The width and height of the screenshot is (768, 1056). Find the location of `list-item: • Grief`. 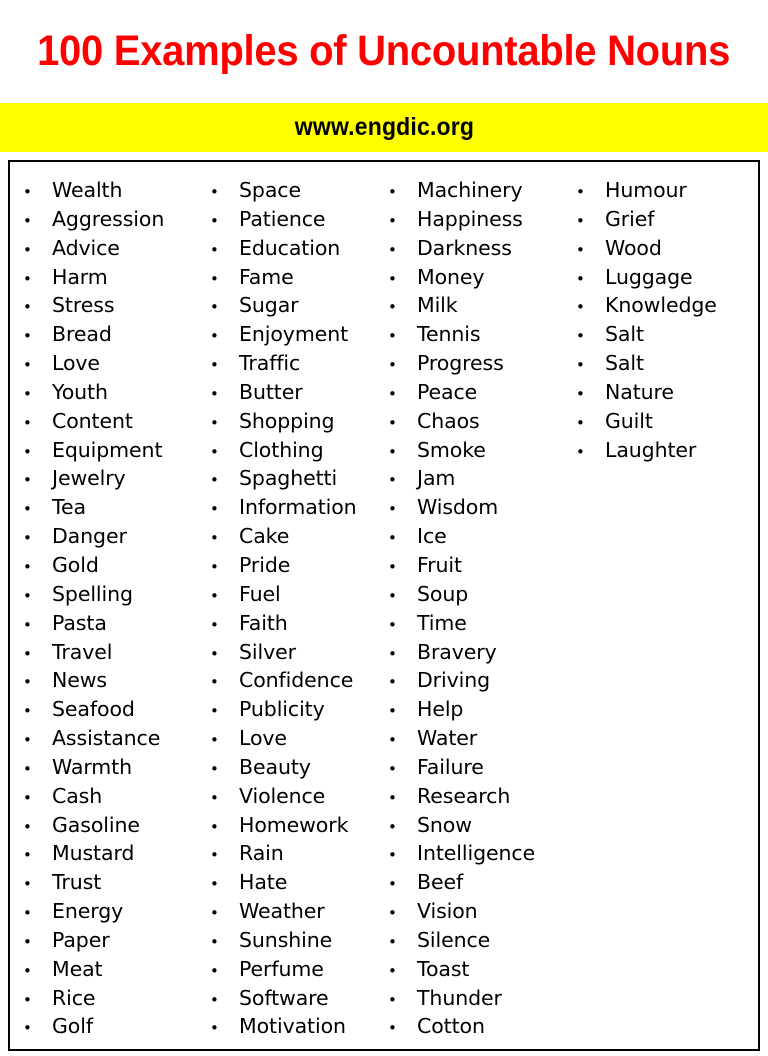

list-item: • Grief is located at coordinates (664, 219).